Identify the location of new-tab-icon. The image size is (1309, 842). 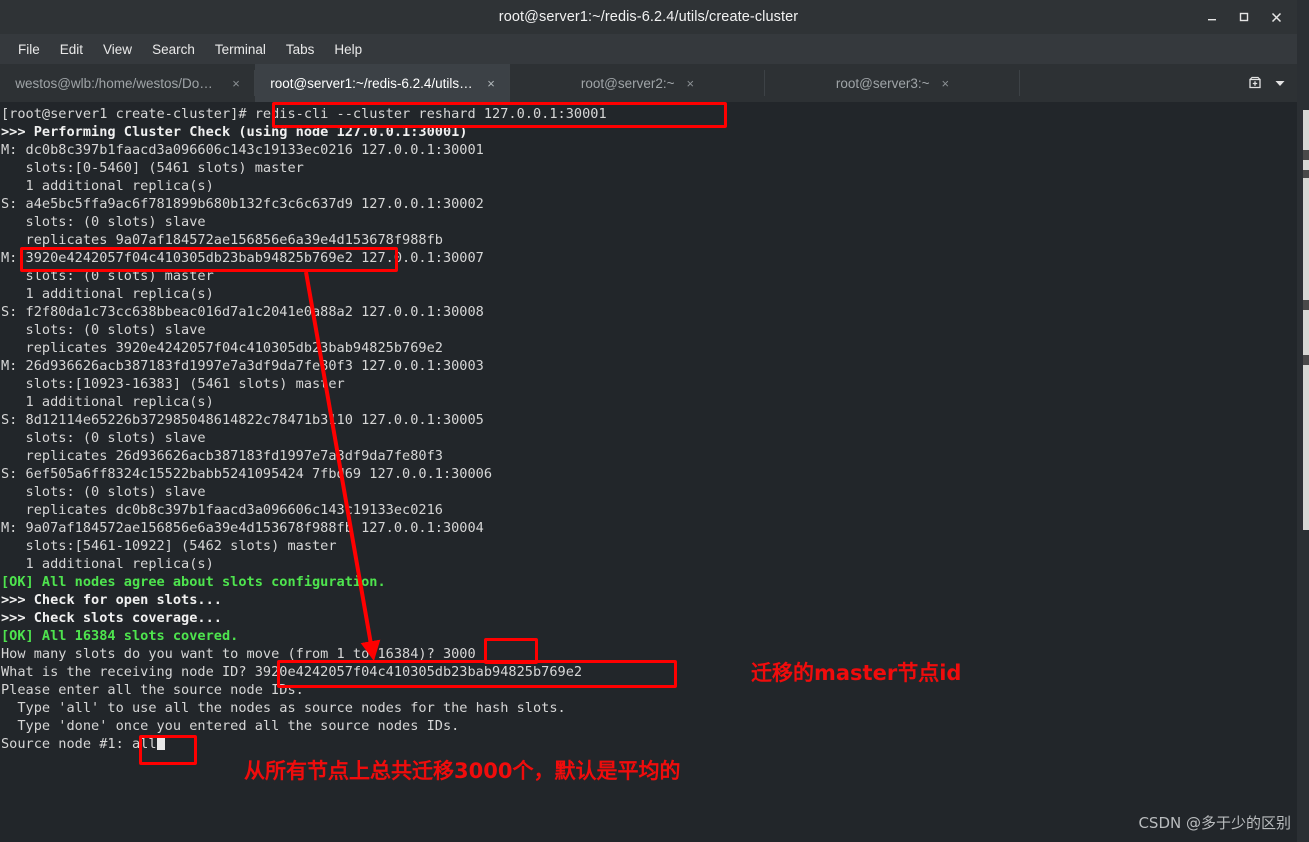
(1255, 83).